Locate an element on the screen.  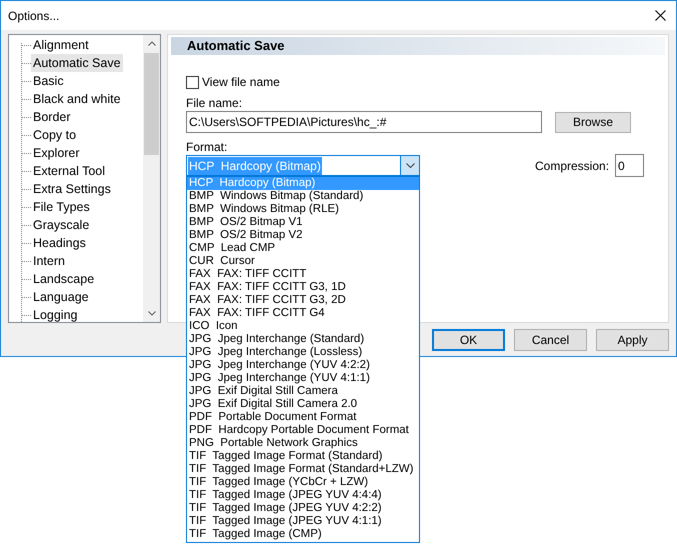
format-option: JPG Jpeg Interchange (Lossless) is located at coordinates (303, 352).